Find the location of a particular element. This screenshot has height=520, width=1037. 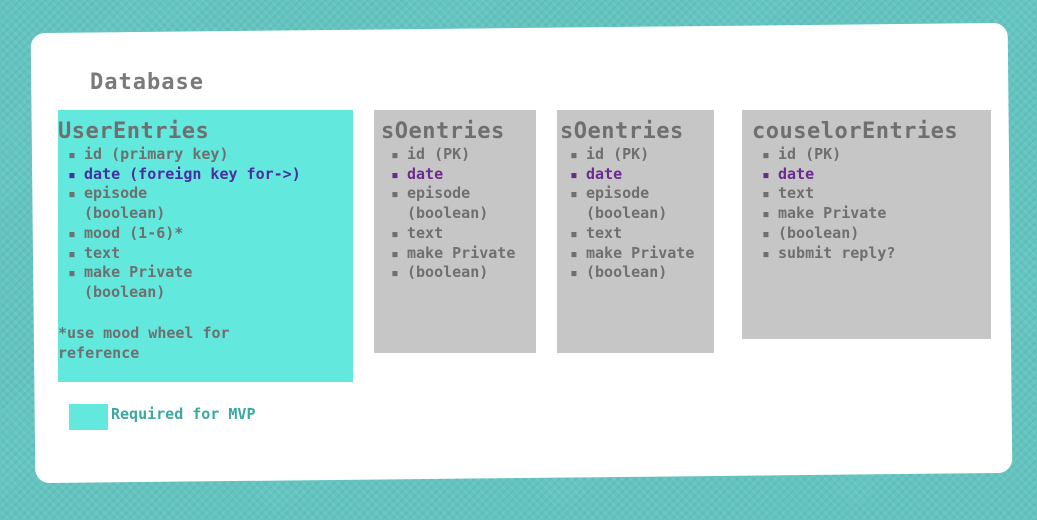

field-item: ▪ submit reply? is located at coordinates (871, 254).